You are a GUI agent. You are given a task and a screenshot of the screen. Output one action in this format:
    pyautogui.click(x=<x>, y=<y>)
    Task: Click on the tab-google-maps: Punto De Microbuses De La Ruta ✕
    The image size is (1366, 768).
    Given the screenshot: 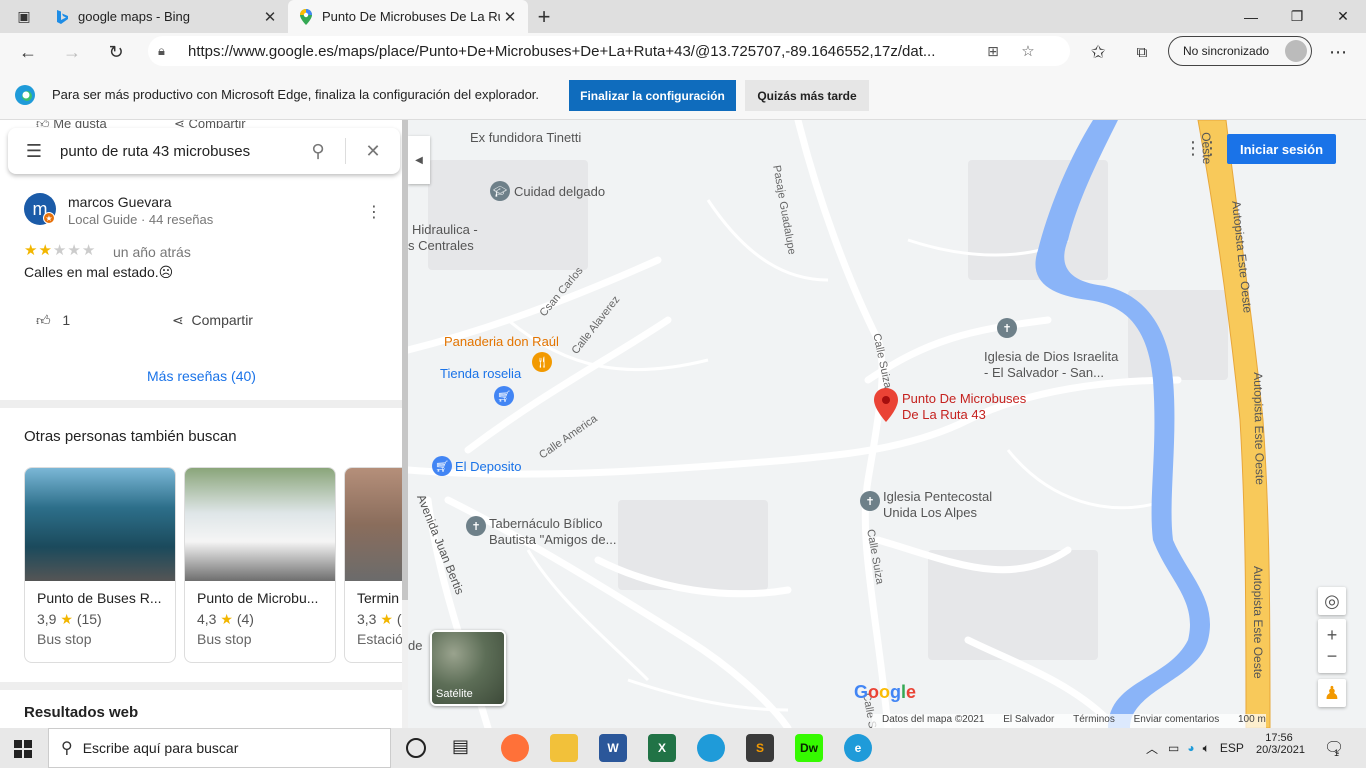 What is the action you would take?
    pyautogui.click(x=408, y=16)
    